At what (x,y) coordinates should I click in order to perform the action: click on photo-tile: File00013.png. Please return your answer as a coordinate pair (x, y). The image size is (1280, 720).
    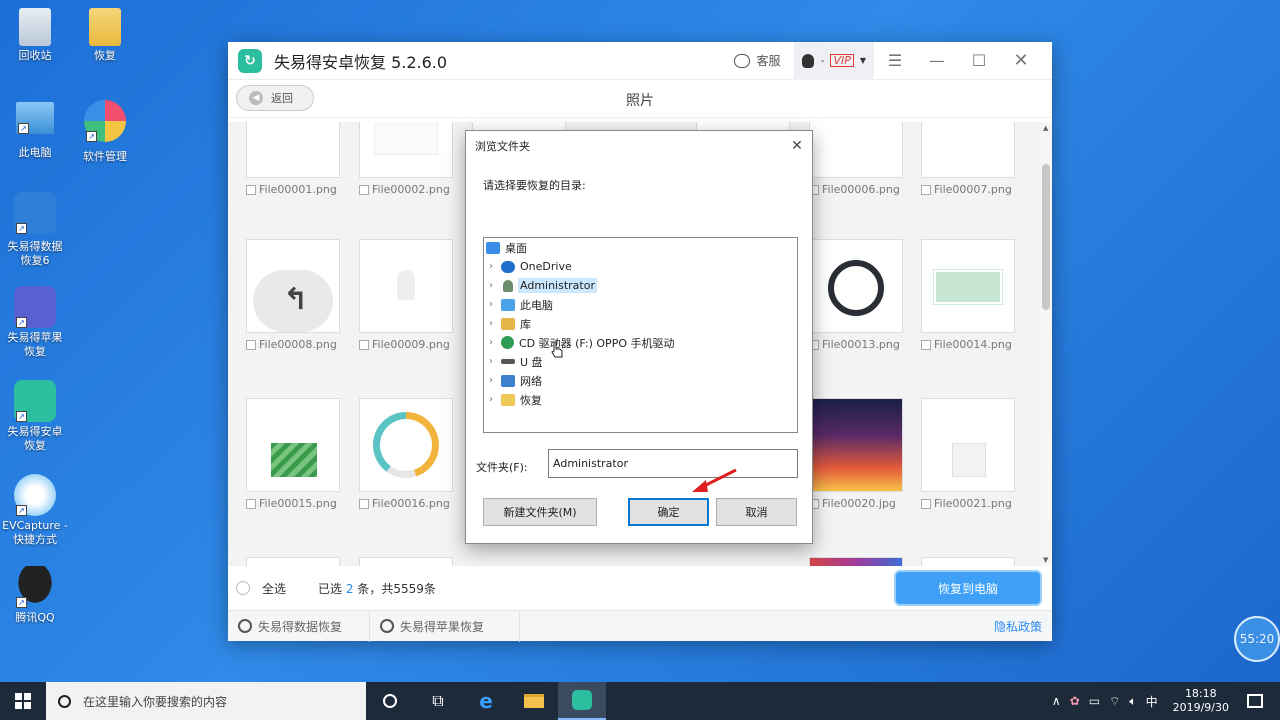
    Looking at the image, I should click on (856, 302).